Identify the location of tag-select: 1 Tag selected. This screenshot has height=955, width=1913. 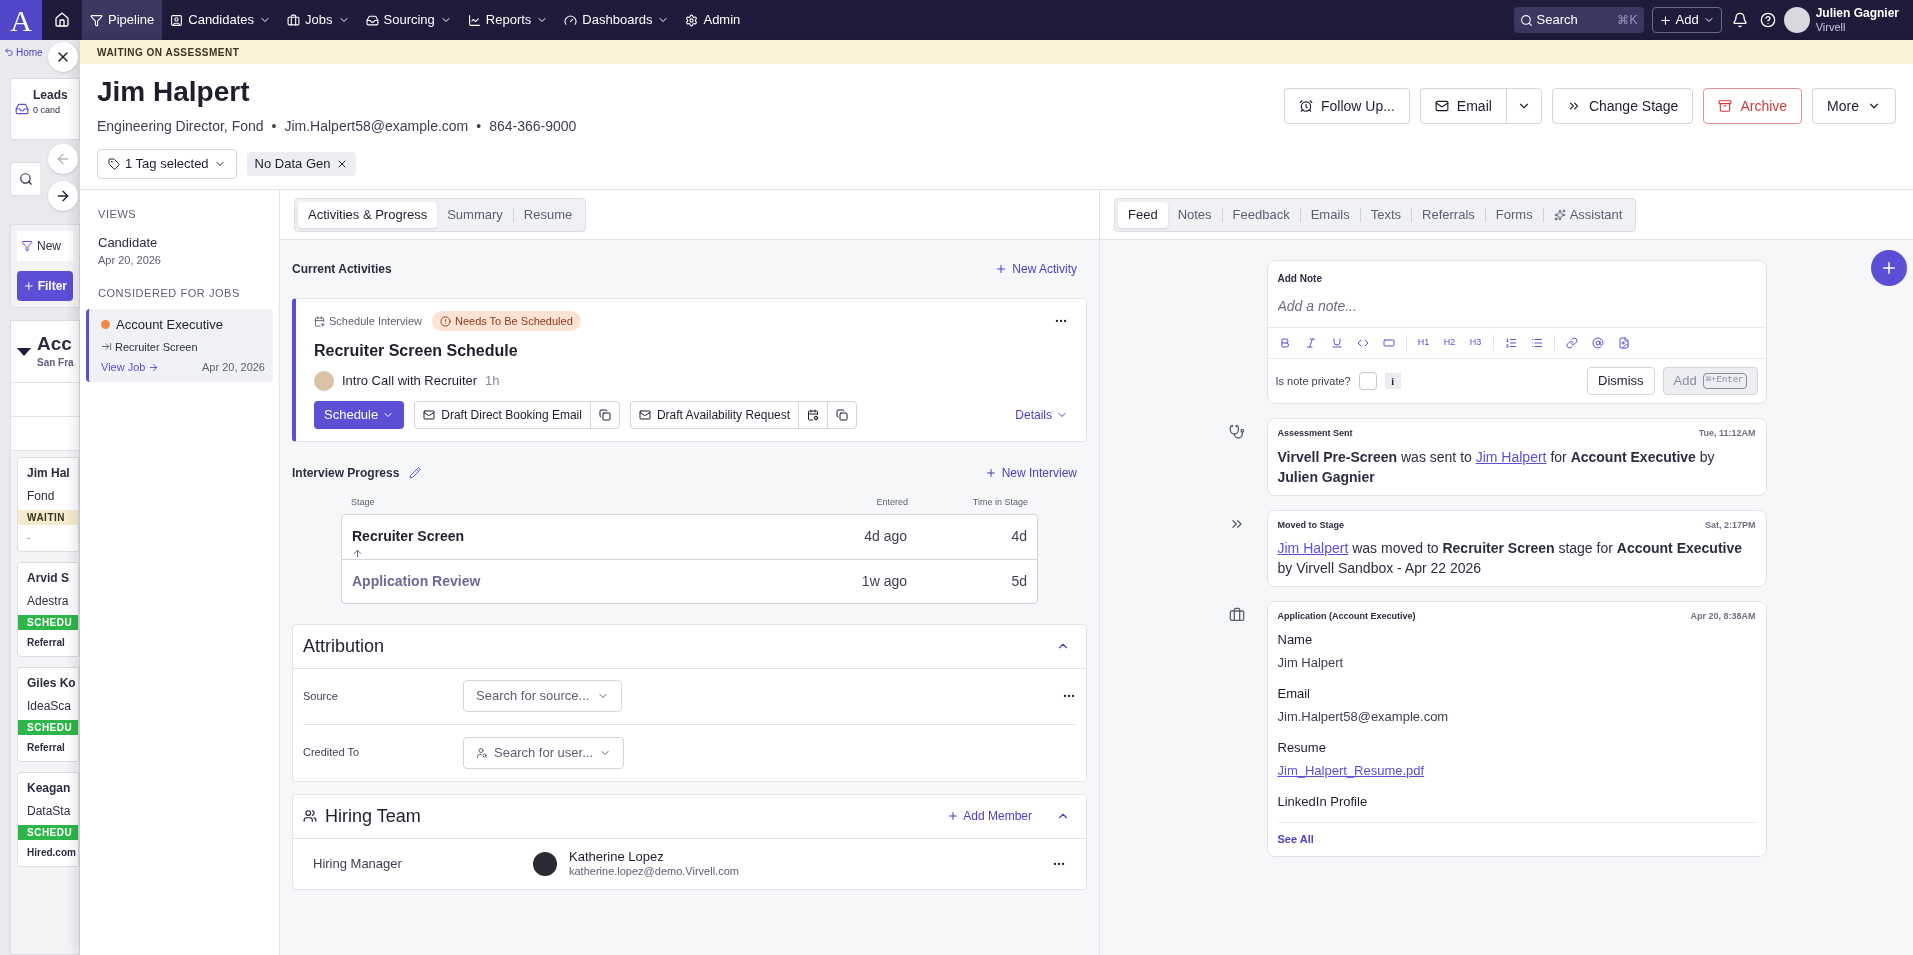
(167, 164).